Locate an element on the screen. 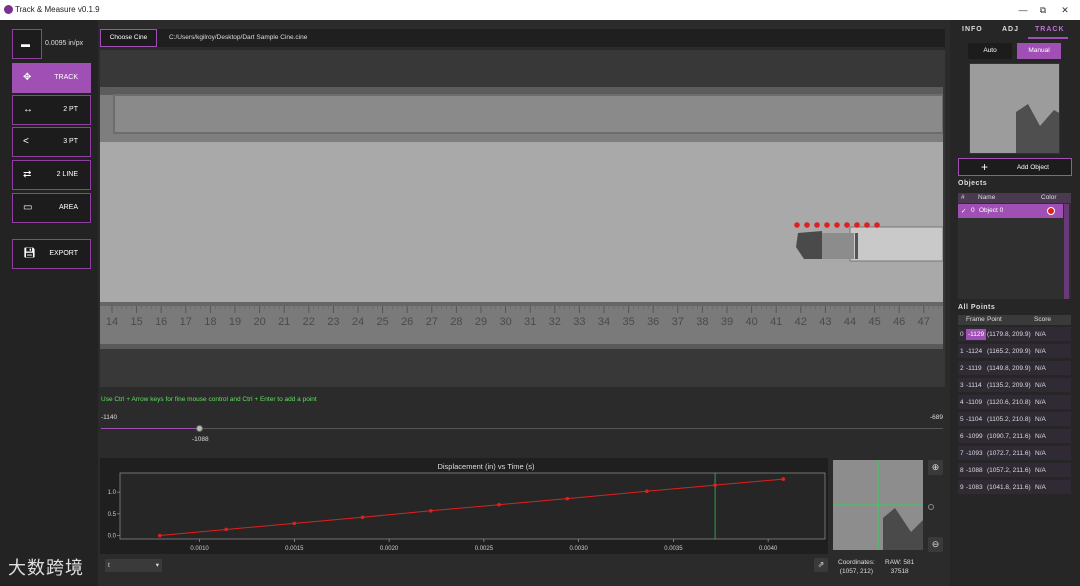  ruler-label: 15 is located at coordinates (136, 322).